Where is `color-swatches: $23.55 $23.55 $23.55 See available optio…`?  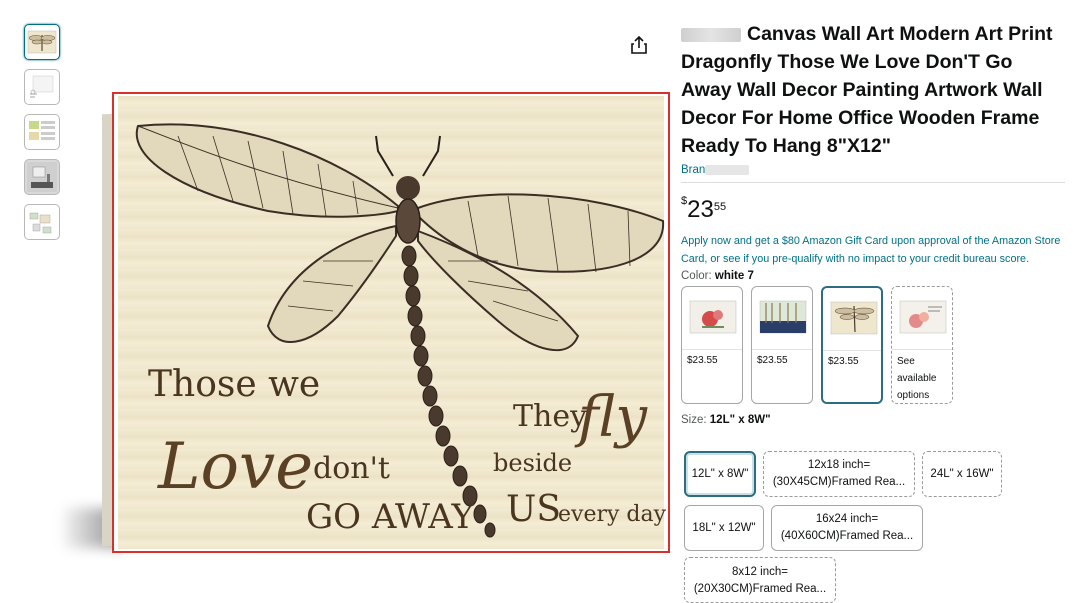
color-swatches: $23.55 $23.55 $23.55 See available optio… is located at coordinates (873, 345).